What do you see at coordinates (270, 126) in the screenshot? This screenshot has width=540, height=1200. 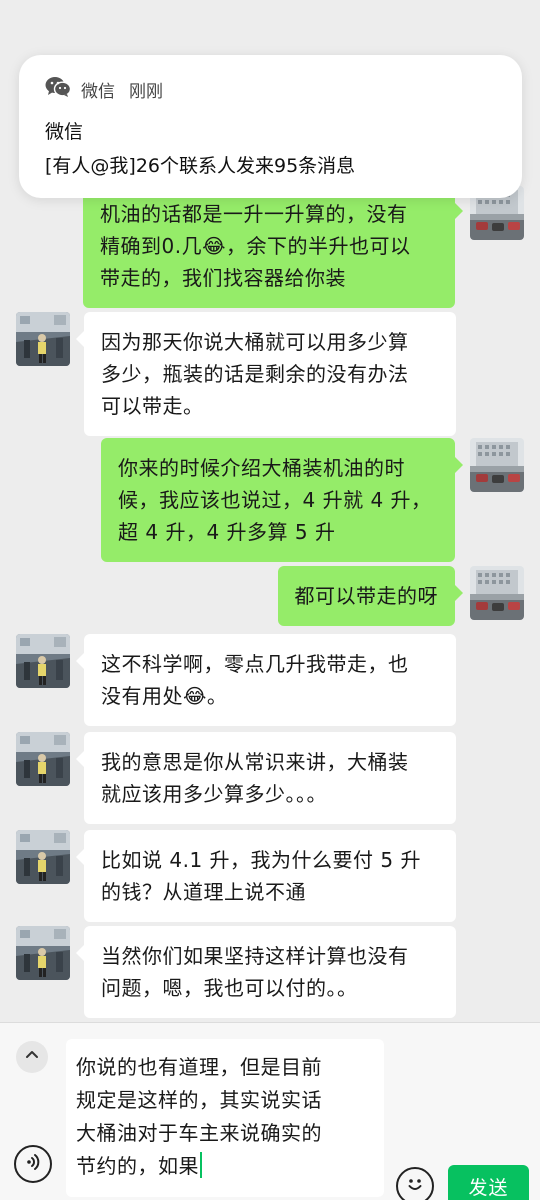 I see `notification-banner: 微信 刚刚 微信 [有人@我]26个联系人发来95条消息` at bounding box center [270, 126].